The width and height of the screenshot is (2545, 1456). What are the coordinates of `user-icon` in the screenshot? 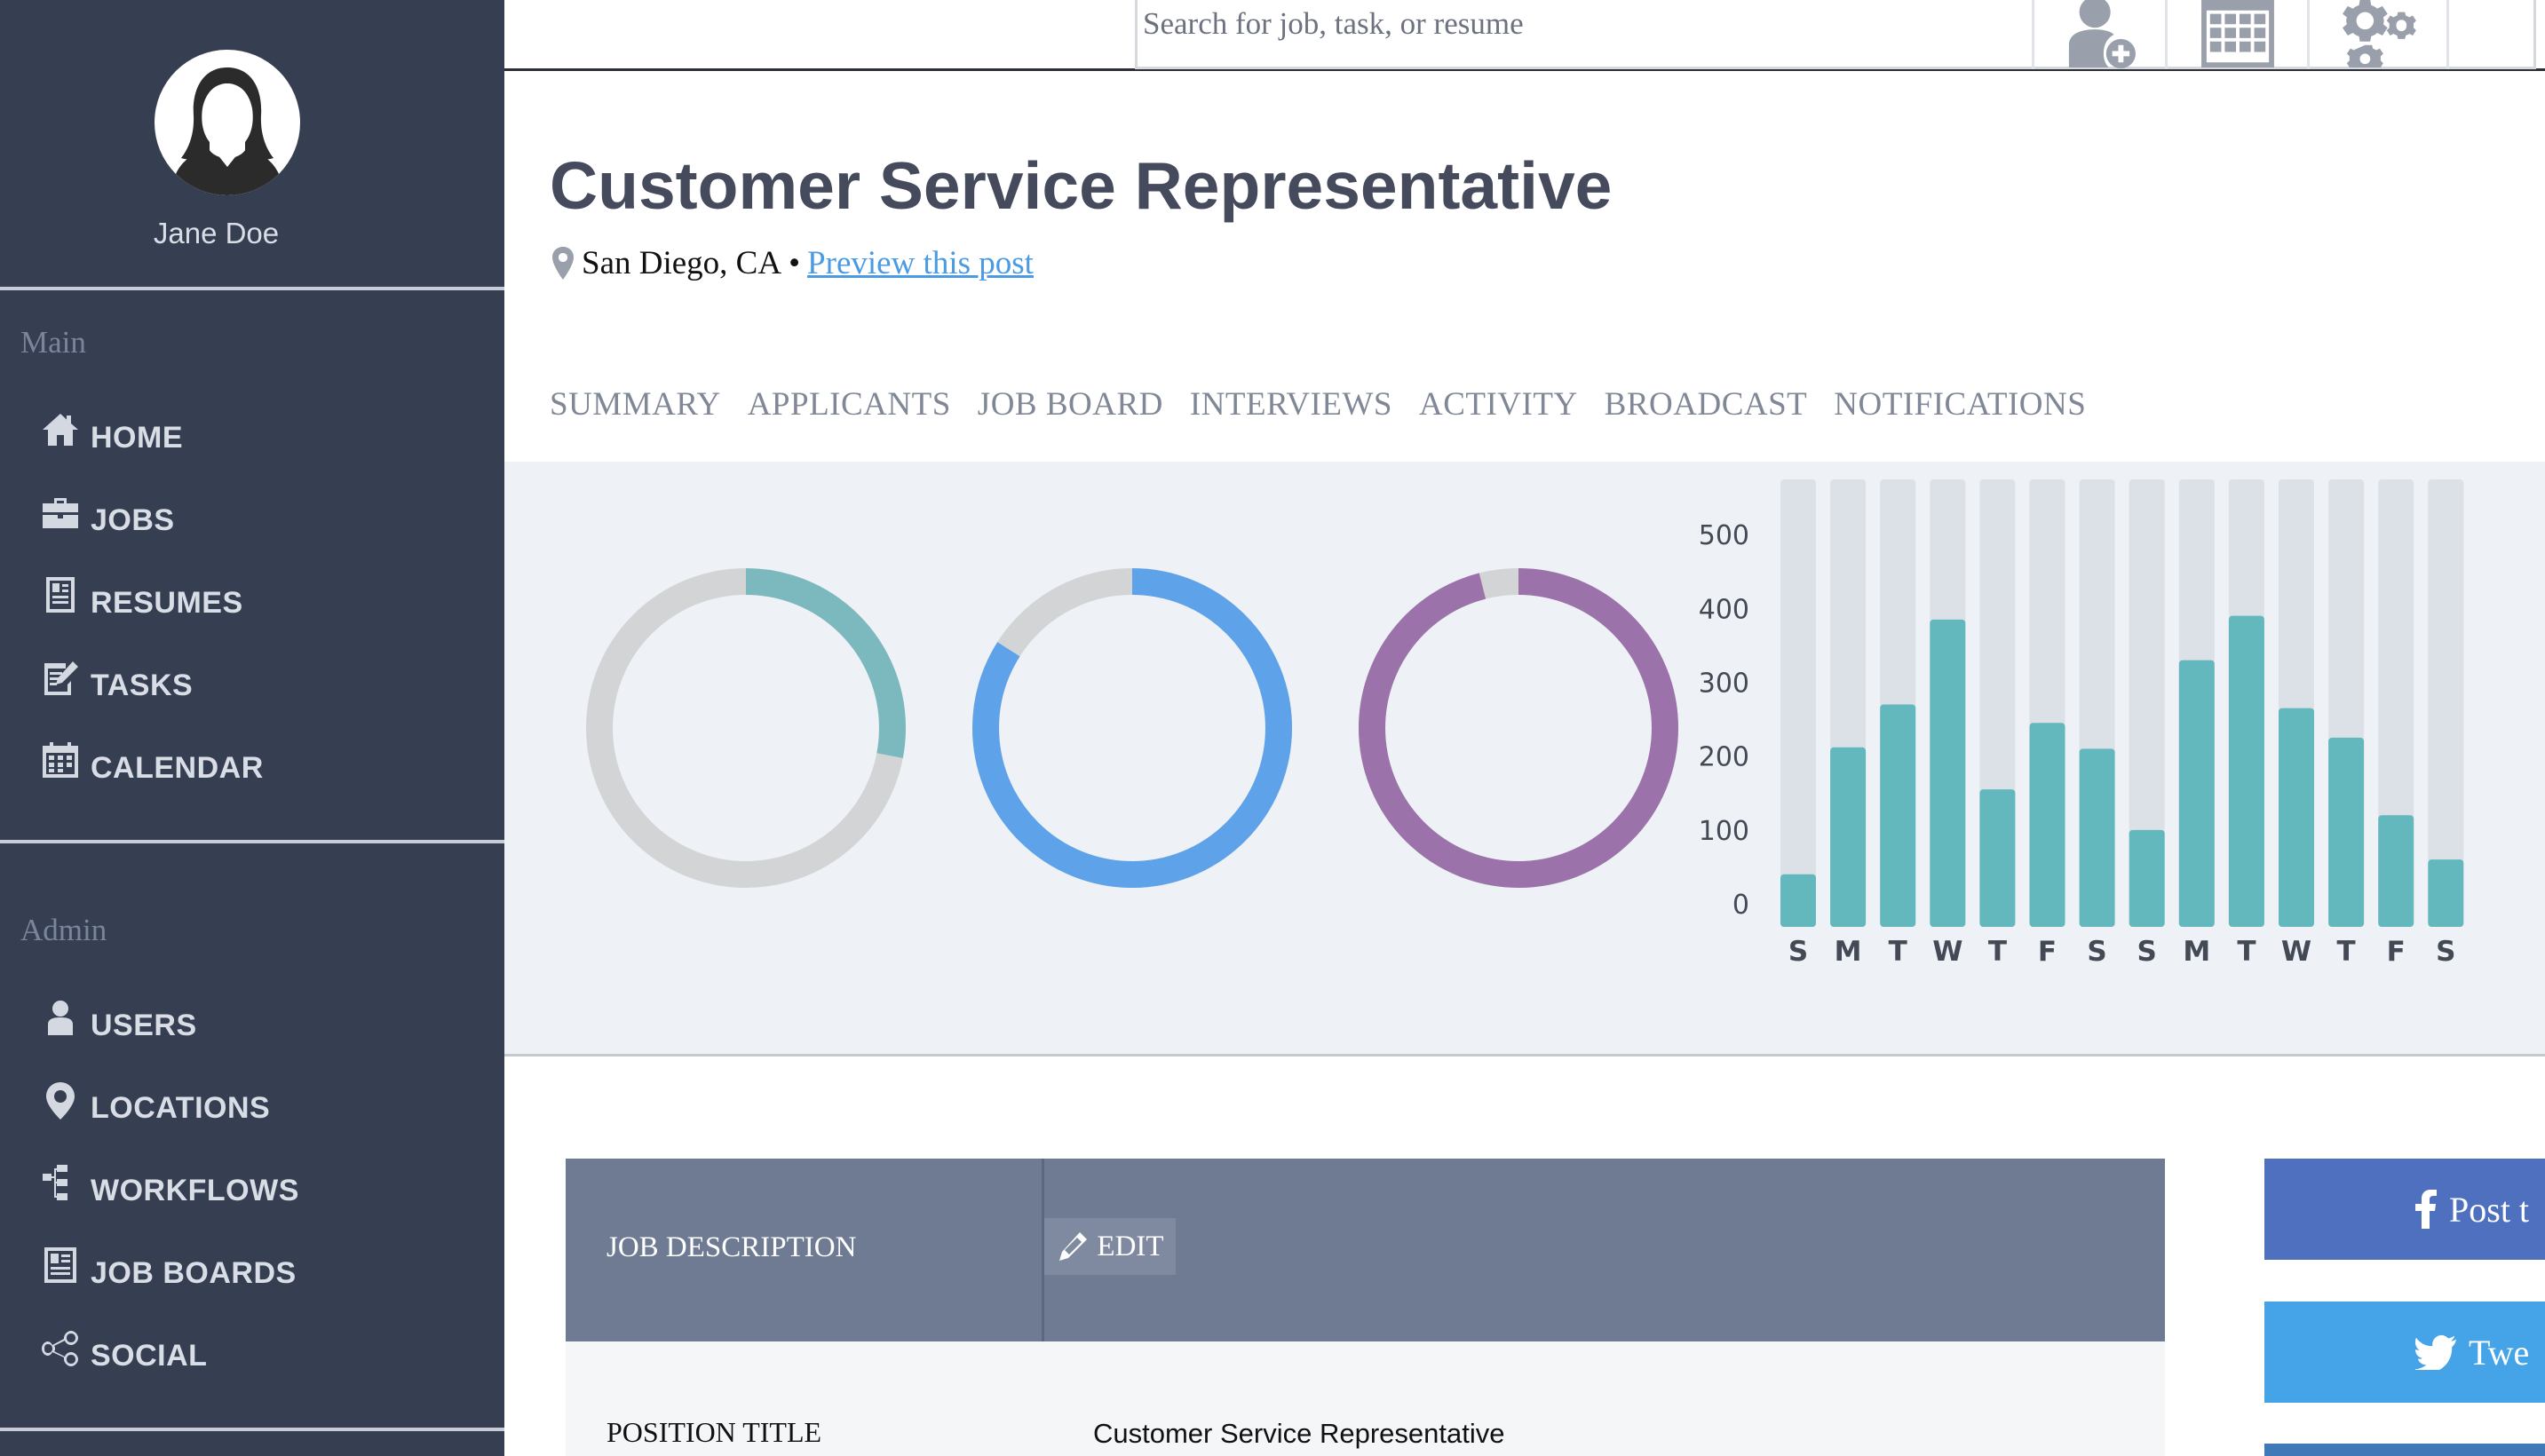 It's located at (62, 1020).